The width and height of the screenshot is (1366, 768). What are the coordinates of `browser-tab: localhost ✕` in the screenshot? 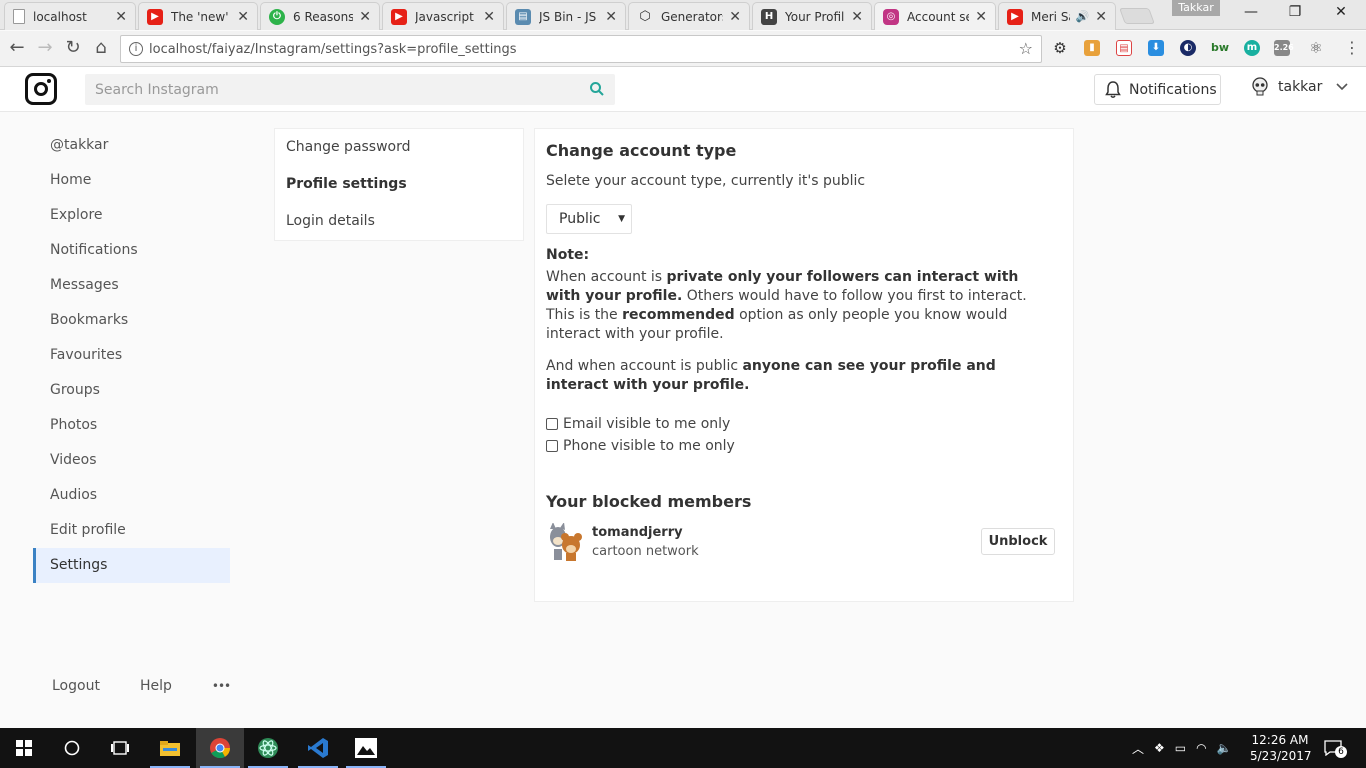 It's located at (70, 16).